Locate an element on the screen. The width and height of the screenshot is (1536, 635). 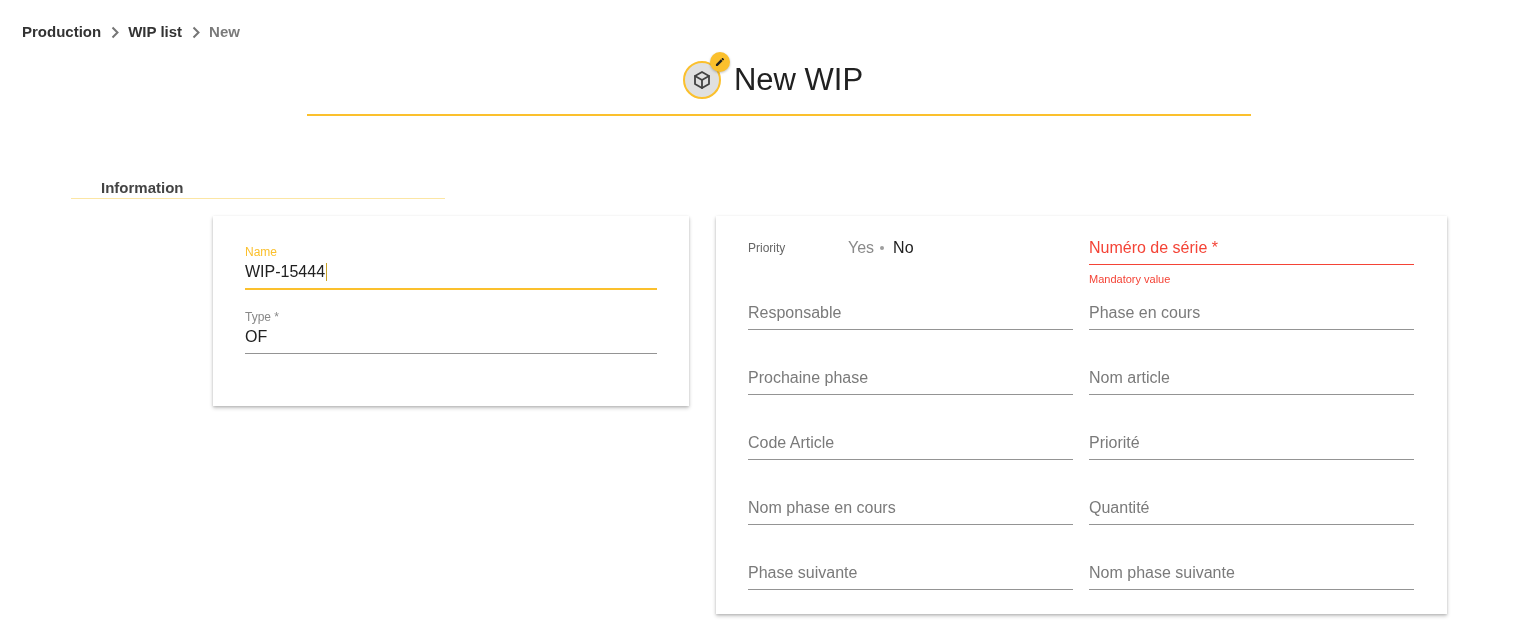
text-field: Type * OF is located at coordinates (451, 331).